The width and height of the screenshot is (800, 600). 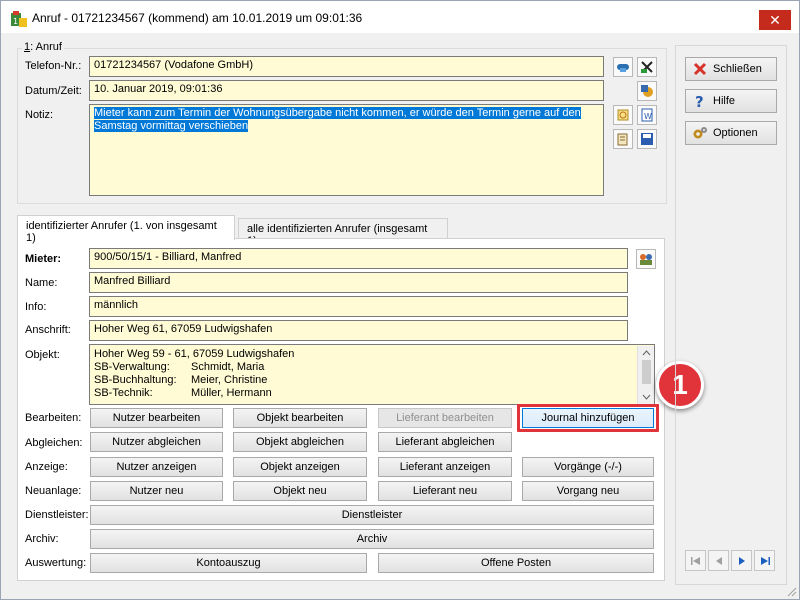 I want to click on lieferant-neu-button: Lieferant neu, so click(x=445, y=491).